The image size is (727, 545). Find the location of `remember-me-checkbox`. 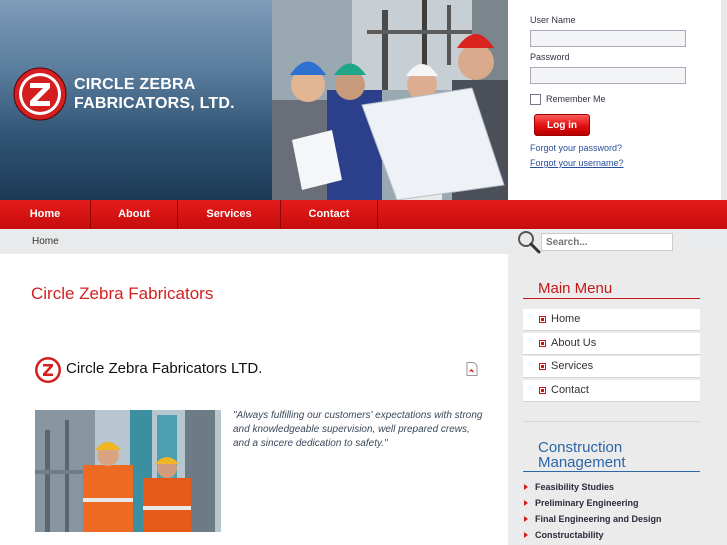

remember-me-checkbox is located at coordinates (535, 99).